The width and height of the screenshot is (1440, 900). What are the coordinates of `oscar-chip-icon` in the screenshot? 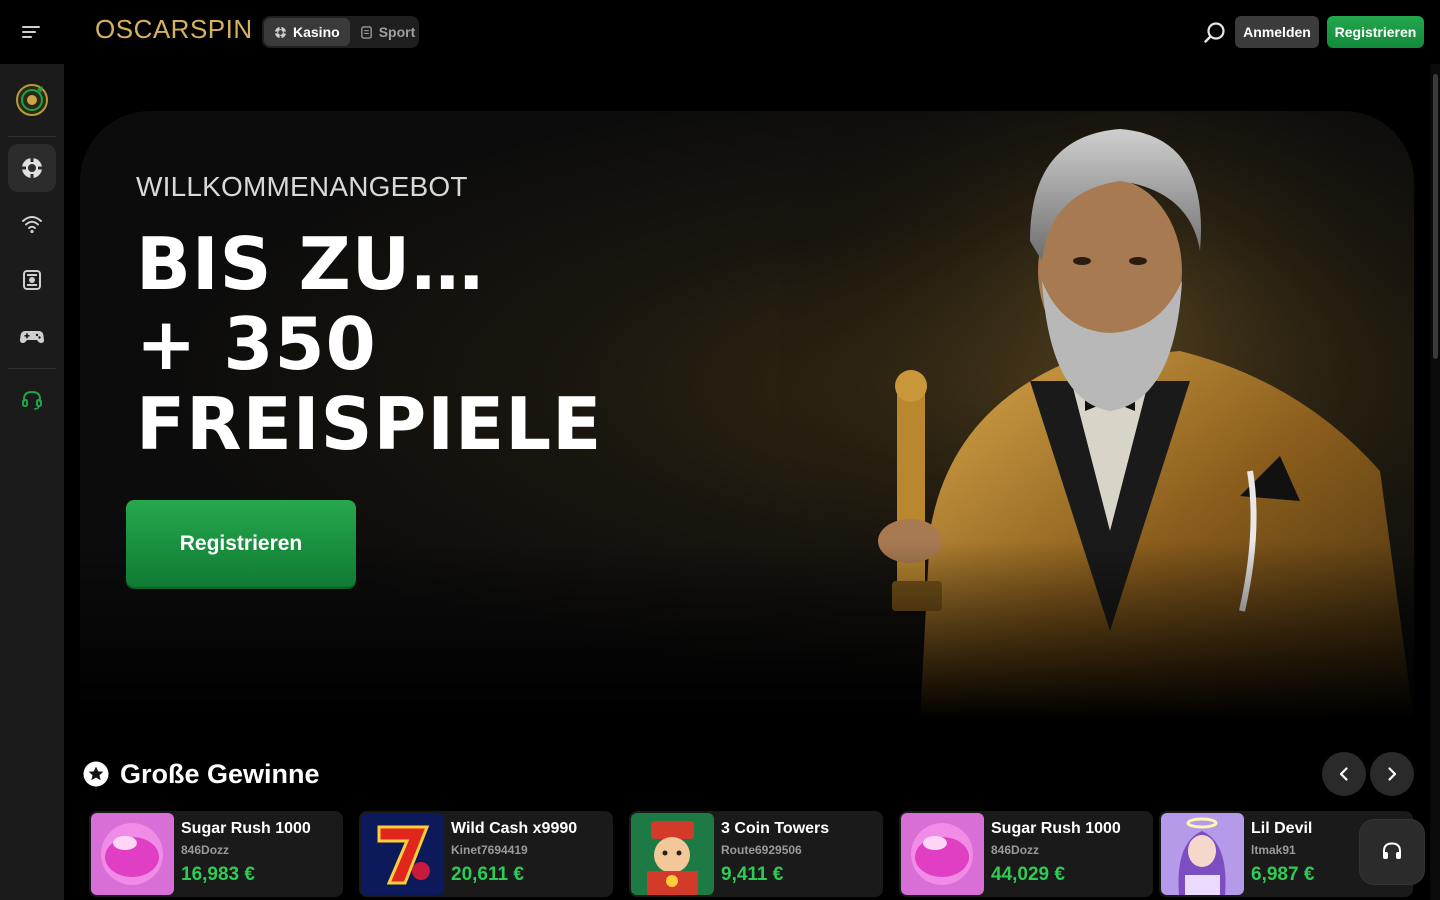 It's located at (32, 100).